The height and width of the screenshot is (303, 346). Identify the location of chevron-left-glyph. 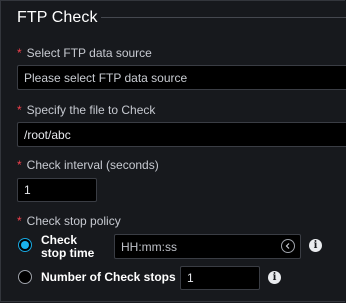
(287, 246).